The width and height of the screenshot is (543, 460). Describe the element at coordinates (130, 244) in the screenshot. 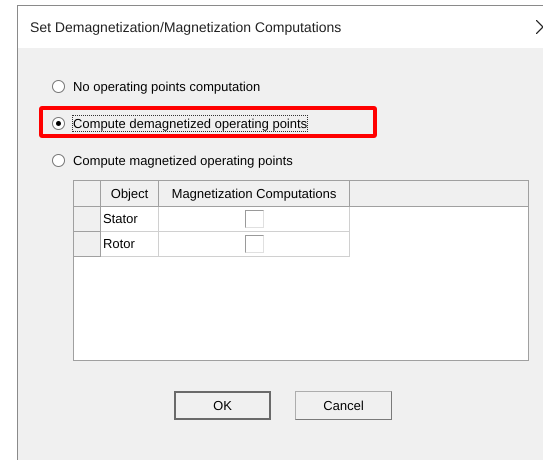

I see `table-cell: Rotor` at that location.